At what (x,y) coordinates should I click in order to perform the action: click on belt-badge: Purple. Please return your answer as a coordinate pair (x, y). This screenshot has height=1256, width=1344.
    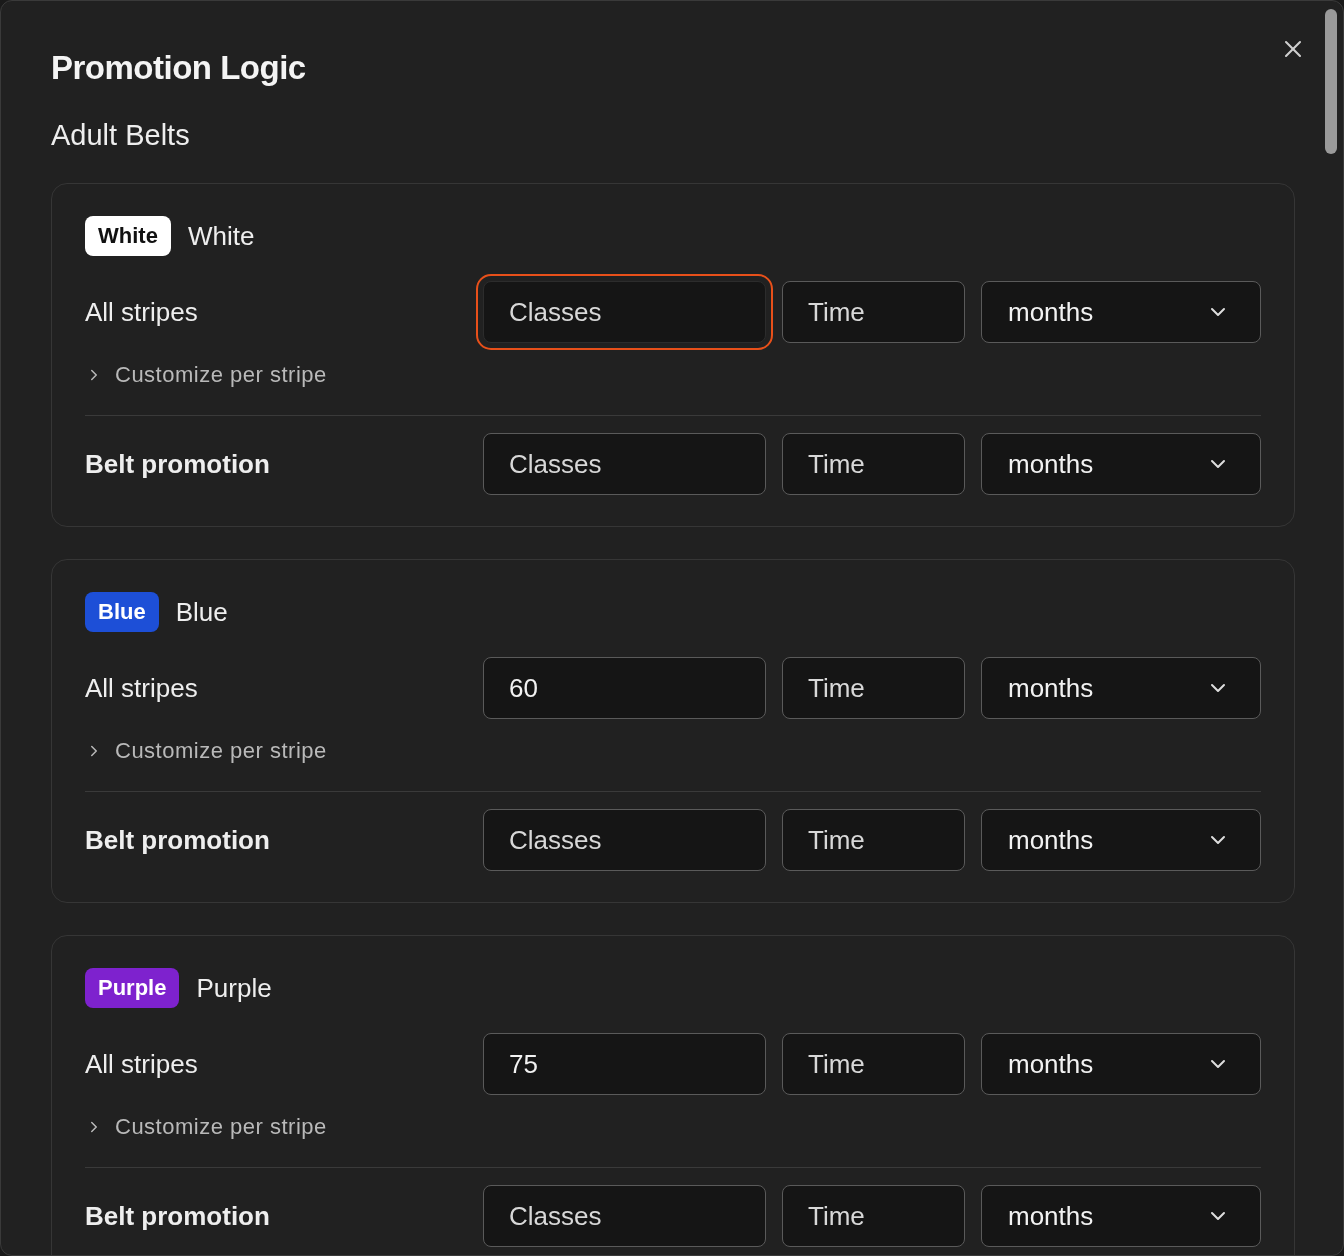
    Looking at the image, I should click on (132, 988).